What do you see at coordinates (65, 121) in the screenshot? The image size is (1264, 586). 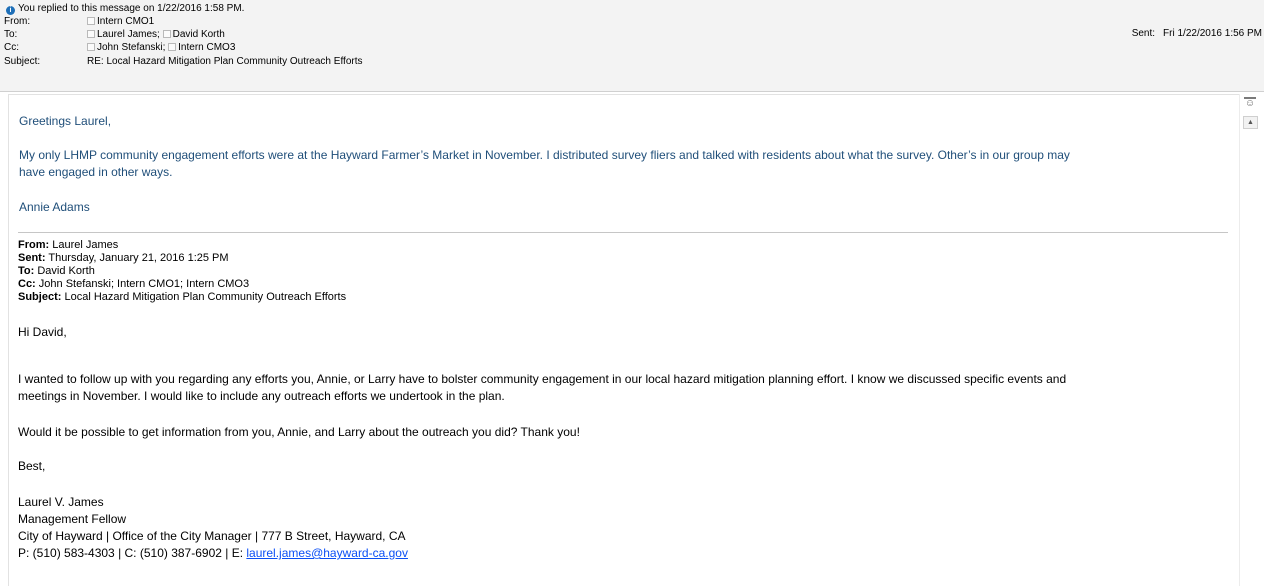 I see `reply-greeting: Greetings Laurel,` at bounding box center [65, 121].